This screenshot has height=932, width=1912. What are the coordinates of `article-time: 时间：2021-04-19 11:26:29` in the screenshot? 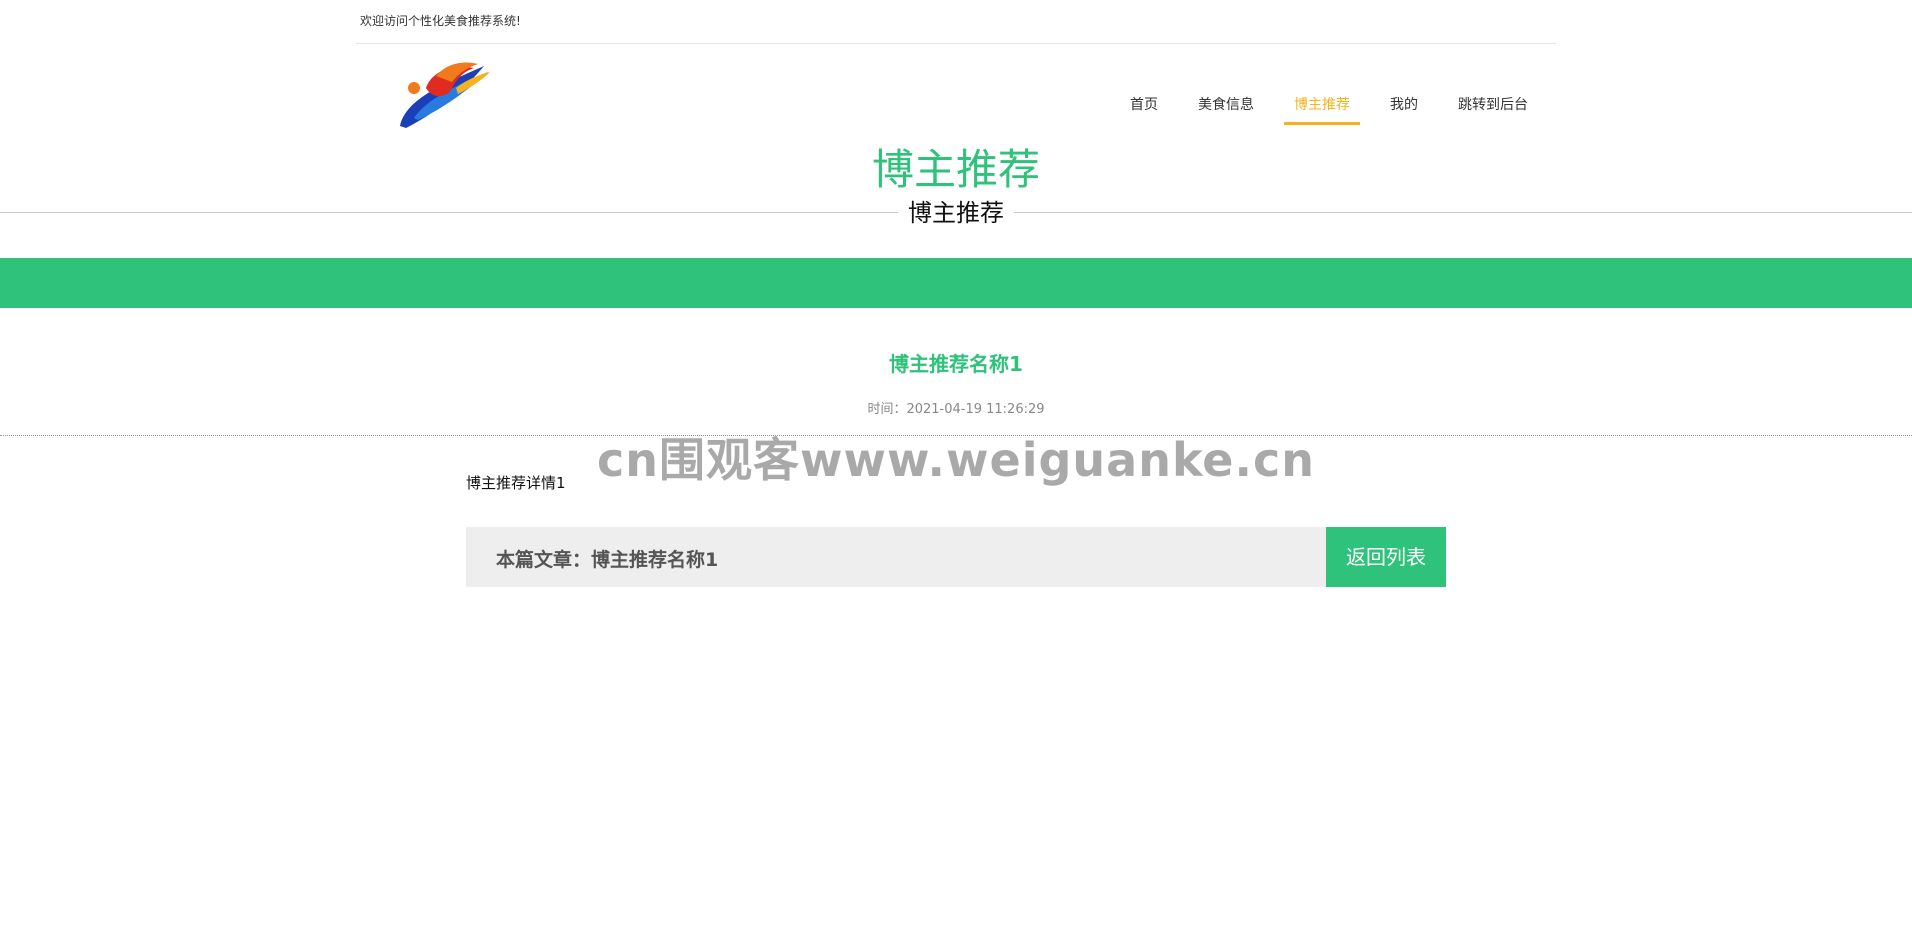 It's located at (956, 409).